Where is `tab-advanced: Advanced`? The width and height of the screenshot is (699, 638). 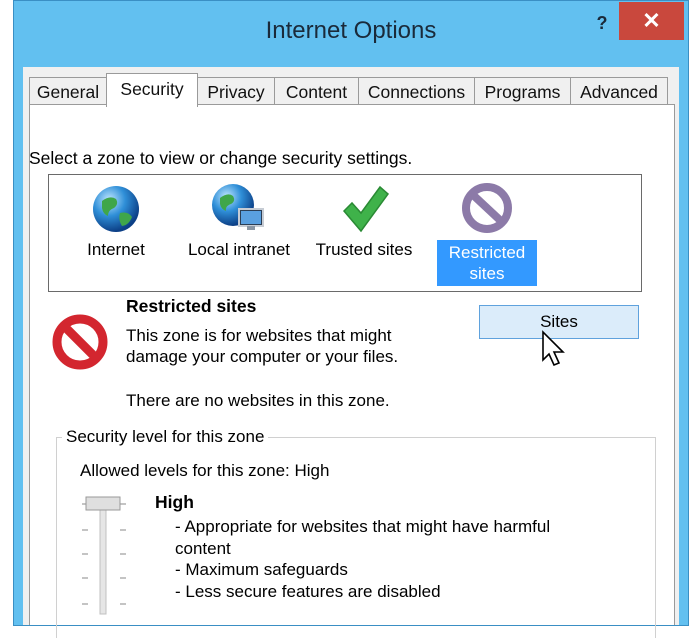 tab-advanced: Advanced is located at coordinates (619, 91).